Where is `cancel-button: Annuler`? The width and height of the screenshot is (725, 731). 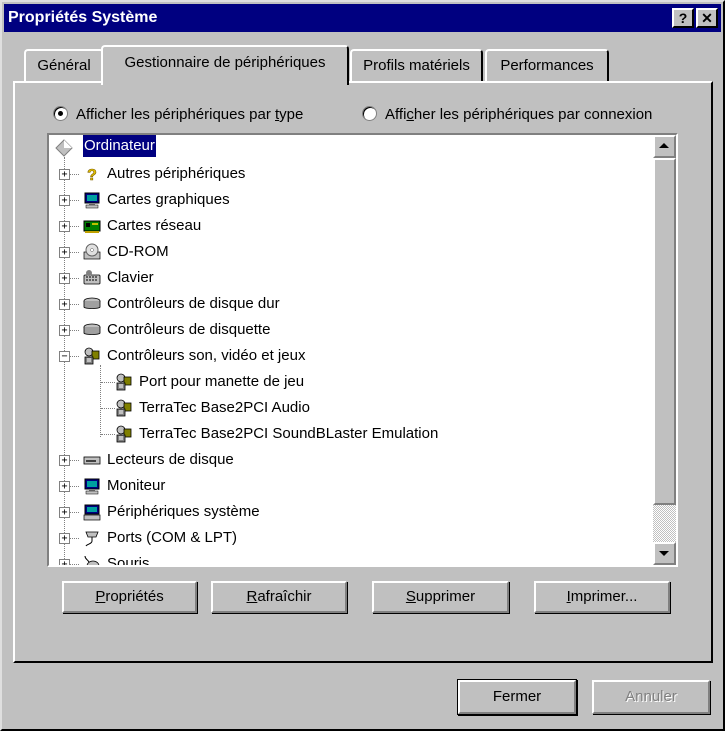 cancel-button: Annuler is located at coordinates (651, 697).